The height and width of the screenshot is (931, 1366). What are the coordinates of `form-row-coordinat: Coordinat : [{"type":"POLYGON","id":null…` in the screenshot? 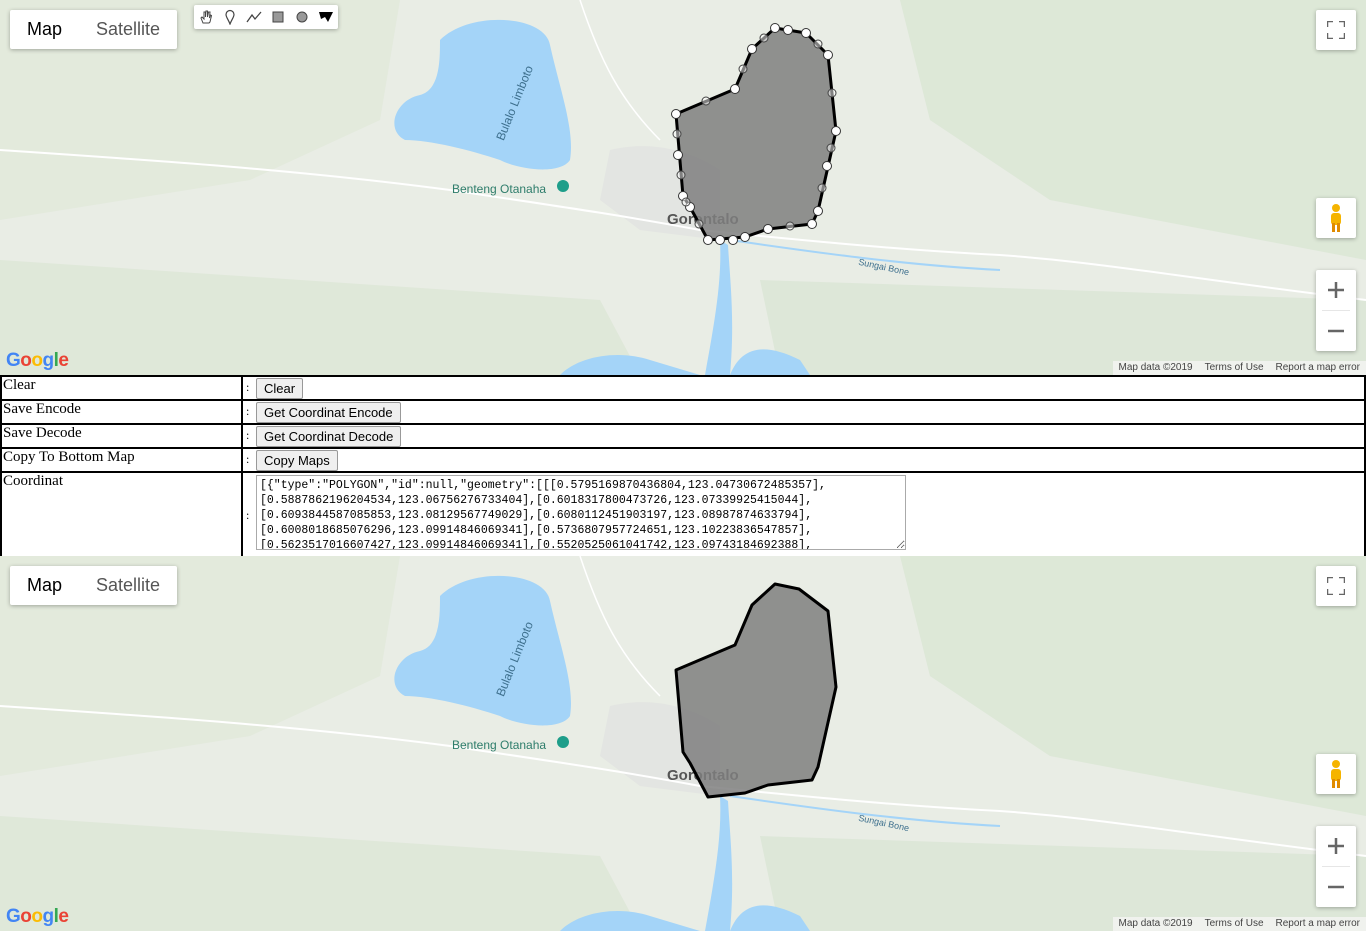 It's located at (683, 515).